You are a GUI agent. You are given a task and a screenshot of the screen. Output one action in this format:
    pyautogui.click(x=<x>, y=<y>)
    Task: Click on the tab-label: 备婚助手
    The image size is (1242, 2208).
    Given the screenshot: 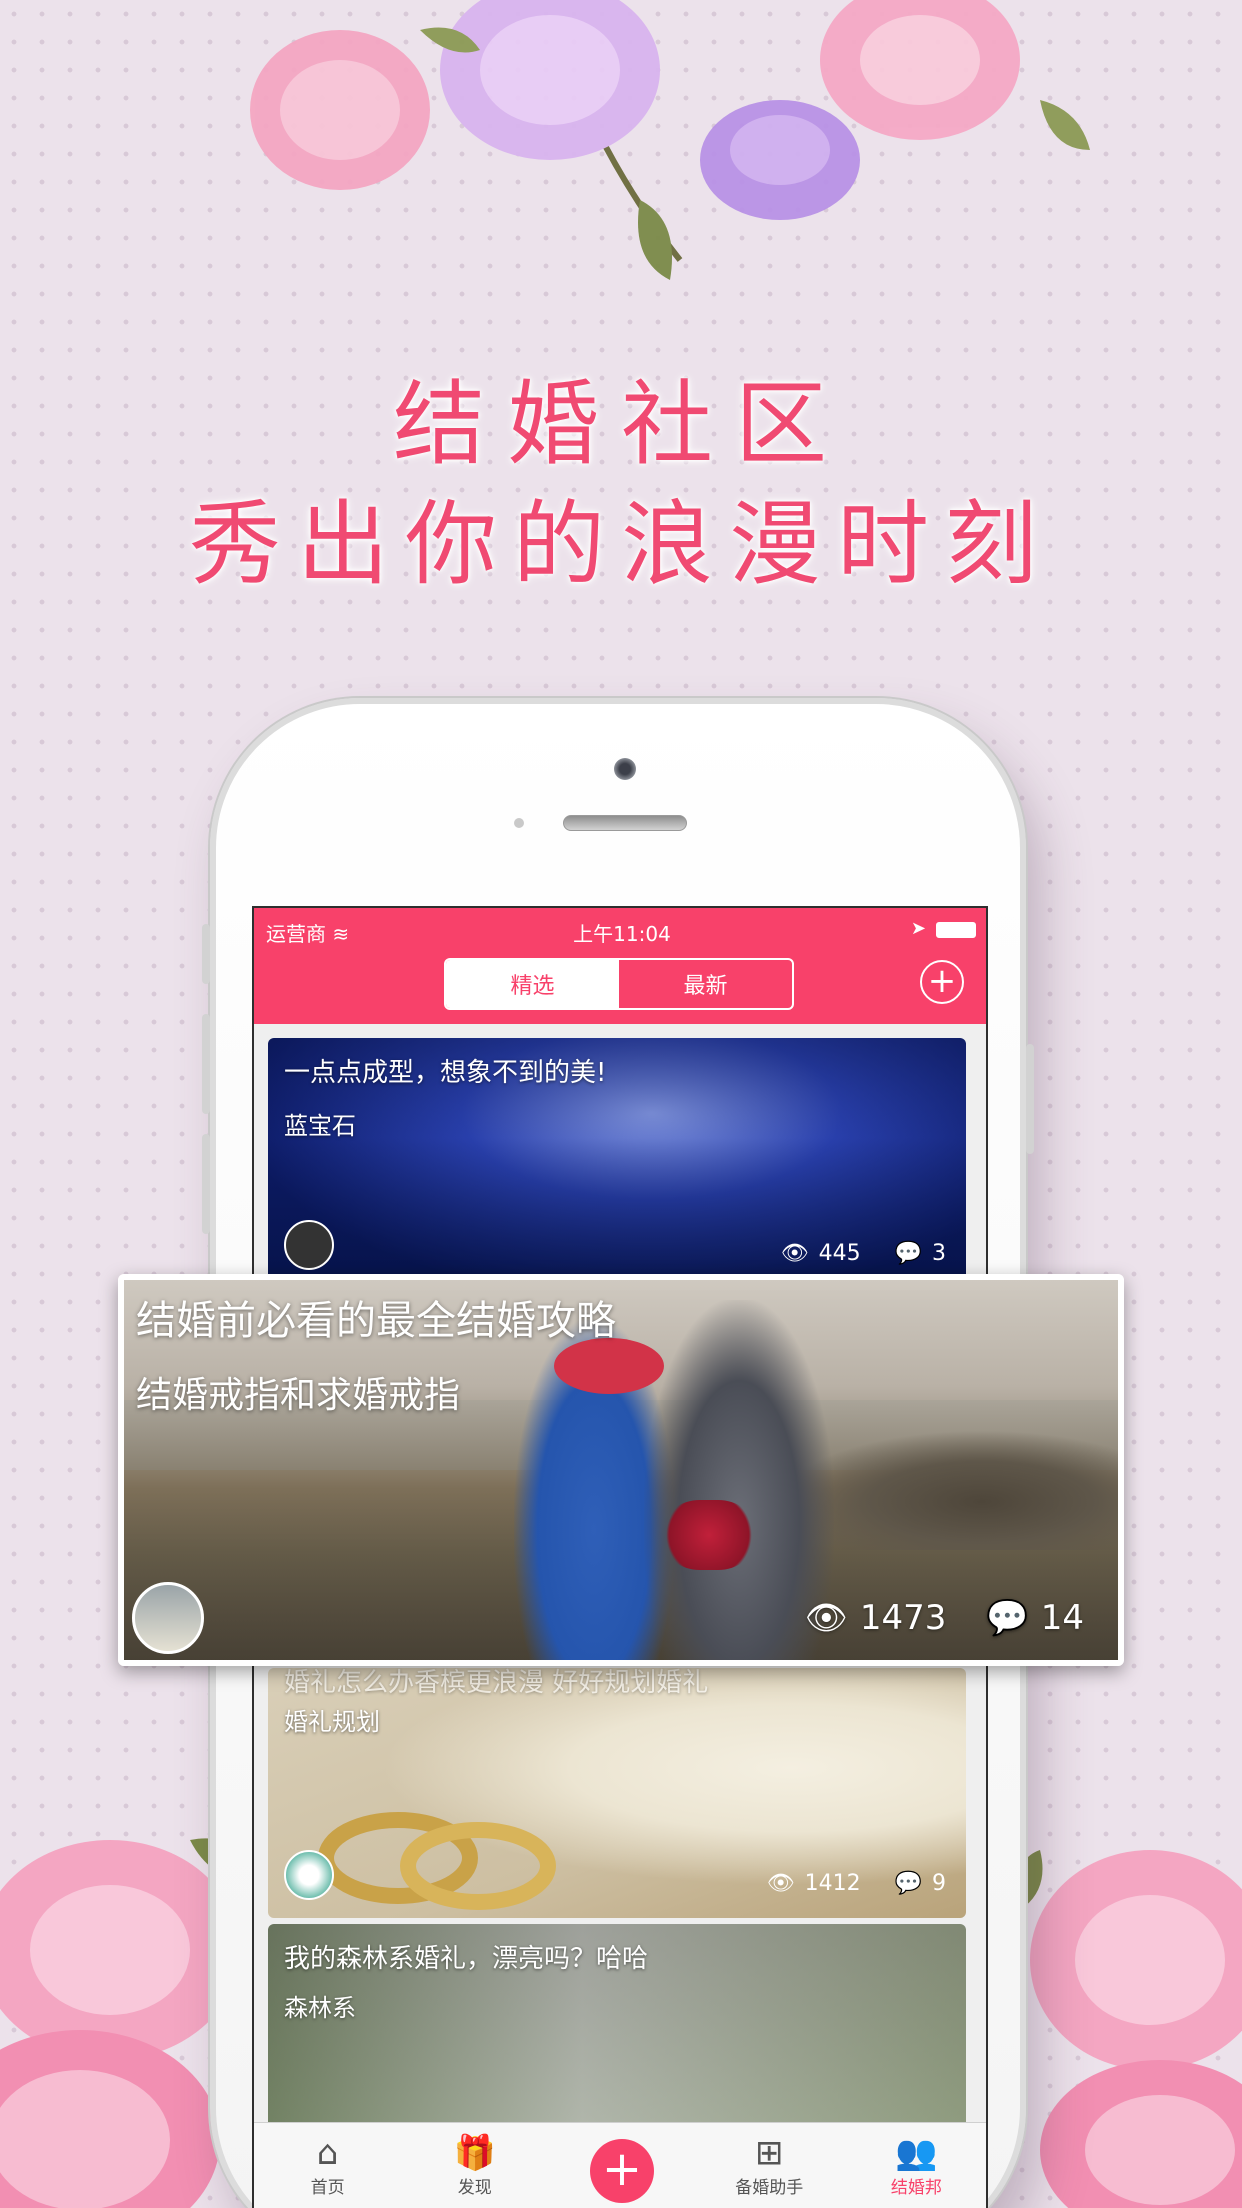 What is the action you would take?
    pyautogui.click(x=769, y=2188)
    